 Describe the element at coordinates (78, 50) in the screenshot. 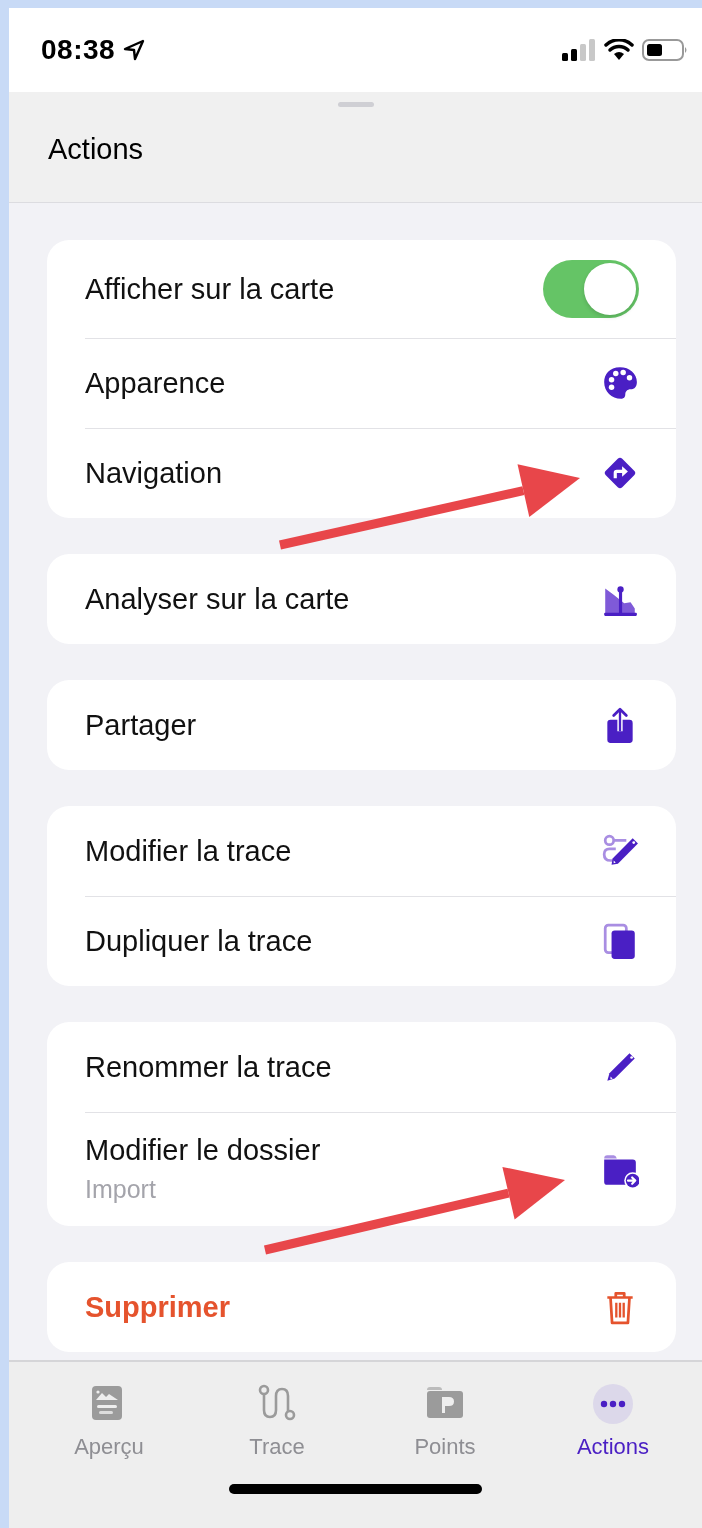

I see `clock-time: 08:38` at that location.